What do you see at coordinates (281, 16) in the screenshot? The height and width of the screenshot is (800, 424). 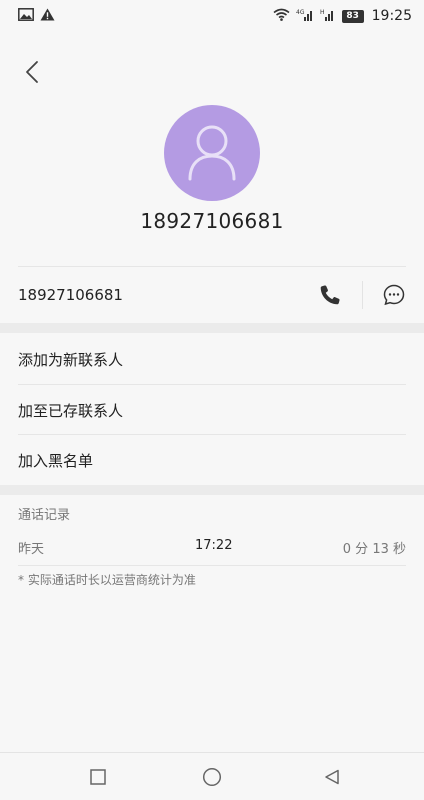 I see `wifi-icon` at bounding box center [281, 16].